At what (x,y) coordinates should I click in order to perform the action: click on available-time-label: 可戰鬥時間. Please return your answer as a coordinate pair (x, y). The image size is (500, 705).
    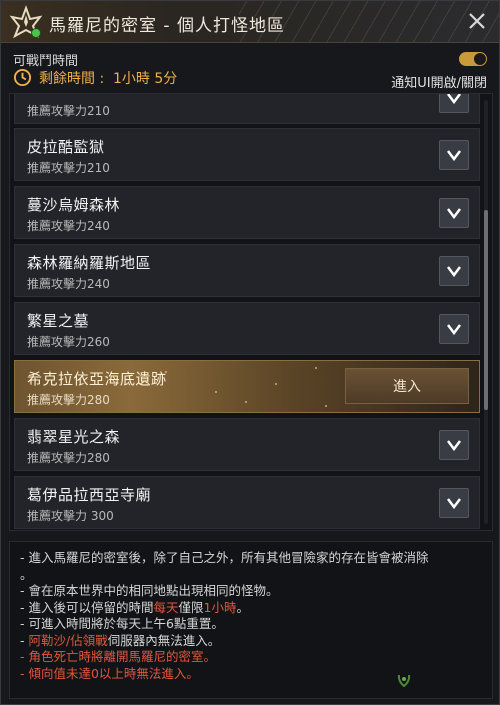
    Looking at the image, I should click on (46, 61).